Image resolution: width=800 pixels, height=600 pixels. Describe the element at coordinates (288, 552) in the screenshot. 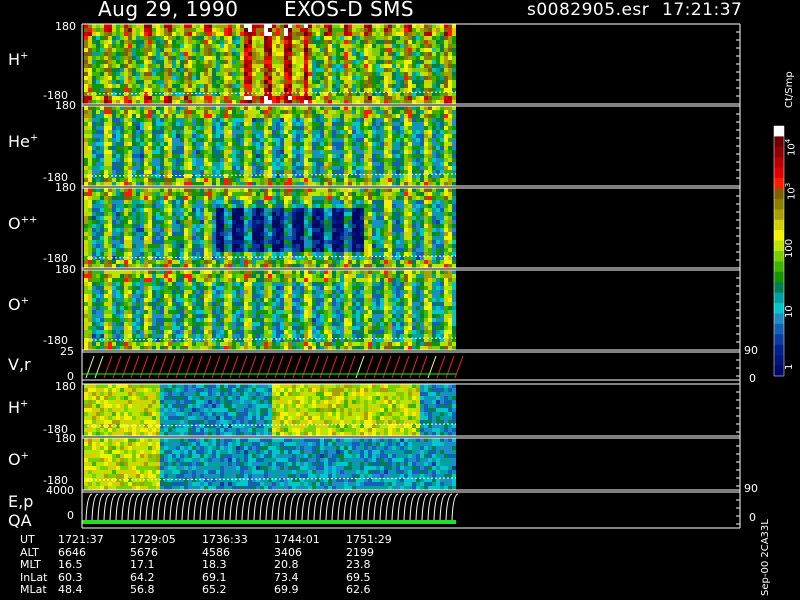

I see `ephem-value: 3406` at that location.